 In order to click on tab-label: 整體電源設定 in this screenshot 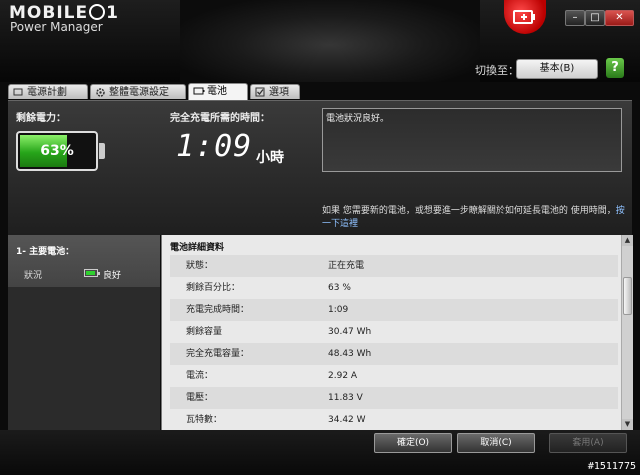, I will do `click(139, 92)`.